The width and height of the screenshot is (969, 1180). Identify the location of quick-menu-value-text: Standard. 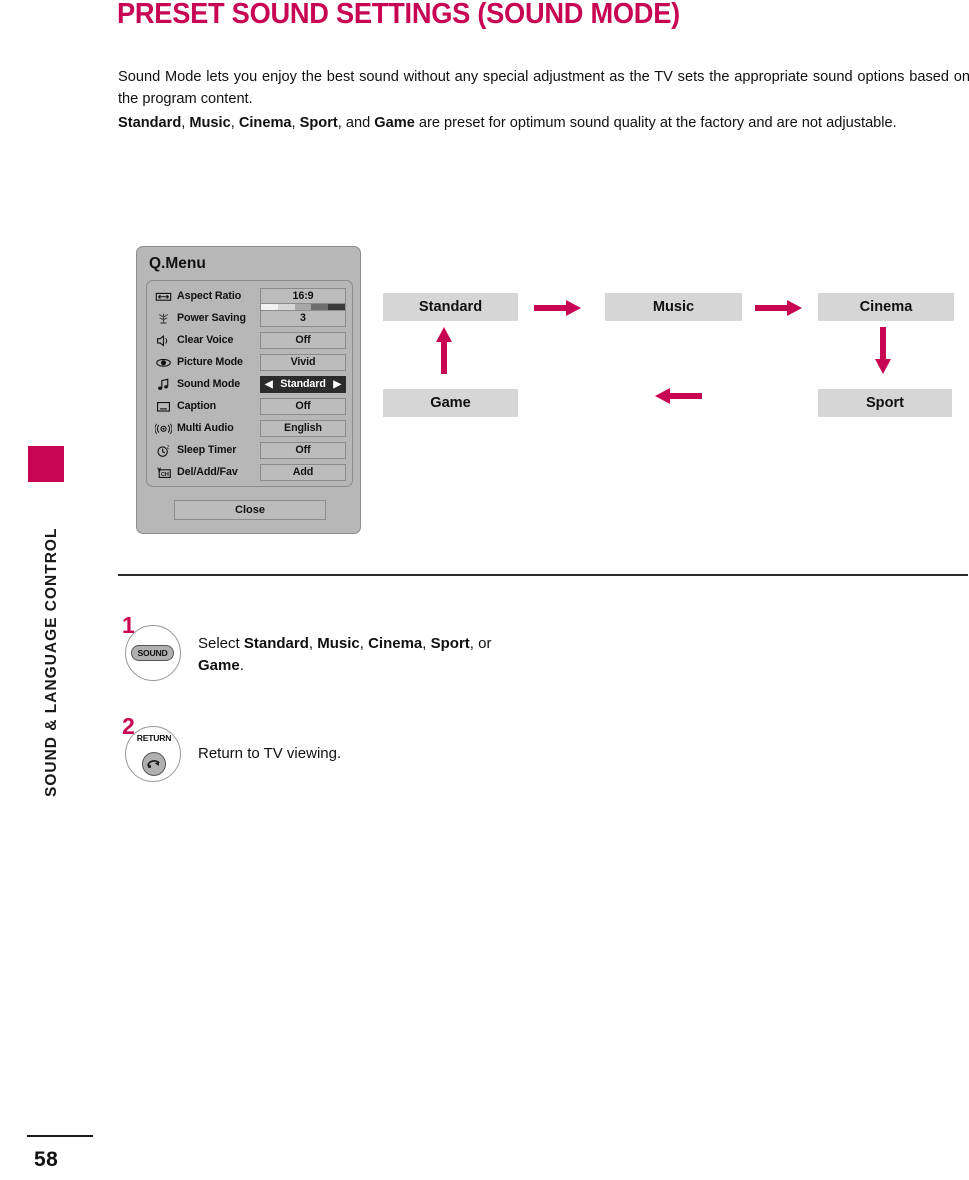
(303, 384).